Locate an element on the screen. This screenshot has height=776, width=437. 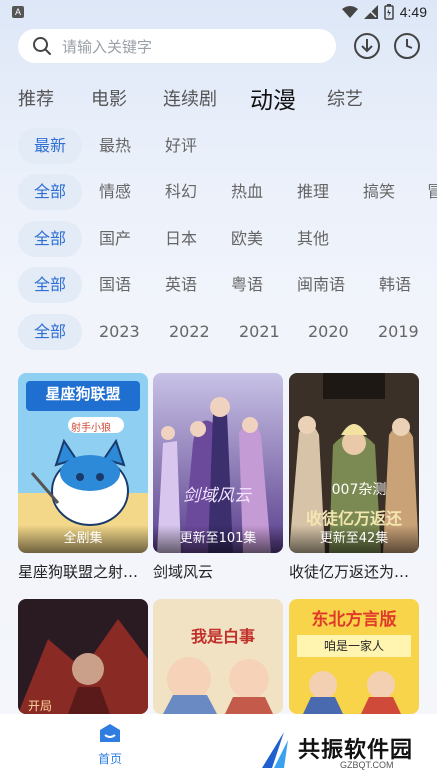
genre-filter-row: 全部 情感 科幻 热血 推理 搞笑 冒 is located at coordinates (218, 192).